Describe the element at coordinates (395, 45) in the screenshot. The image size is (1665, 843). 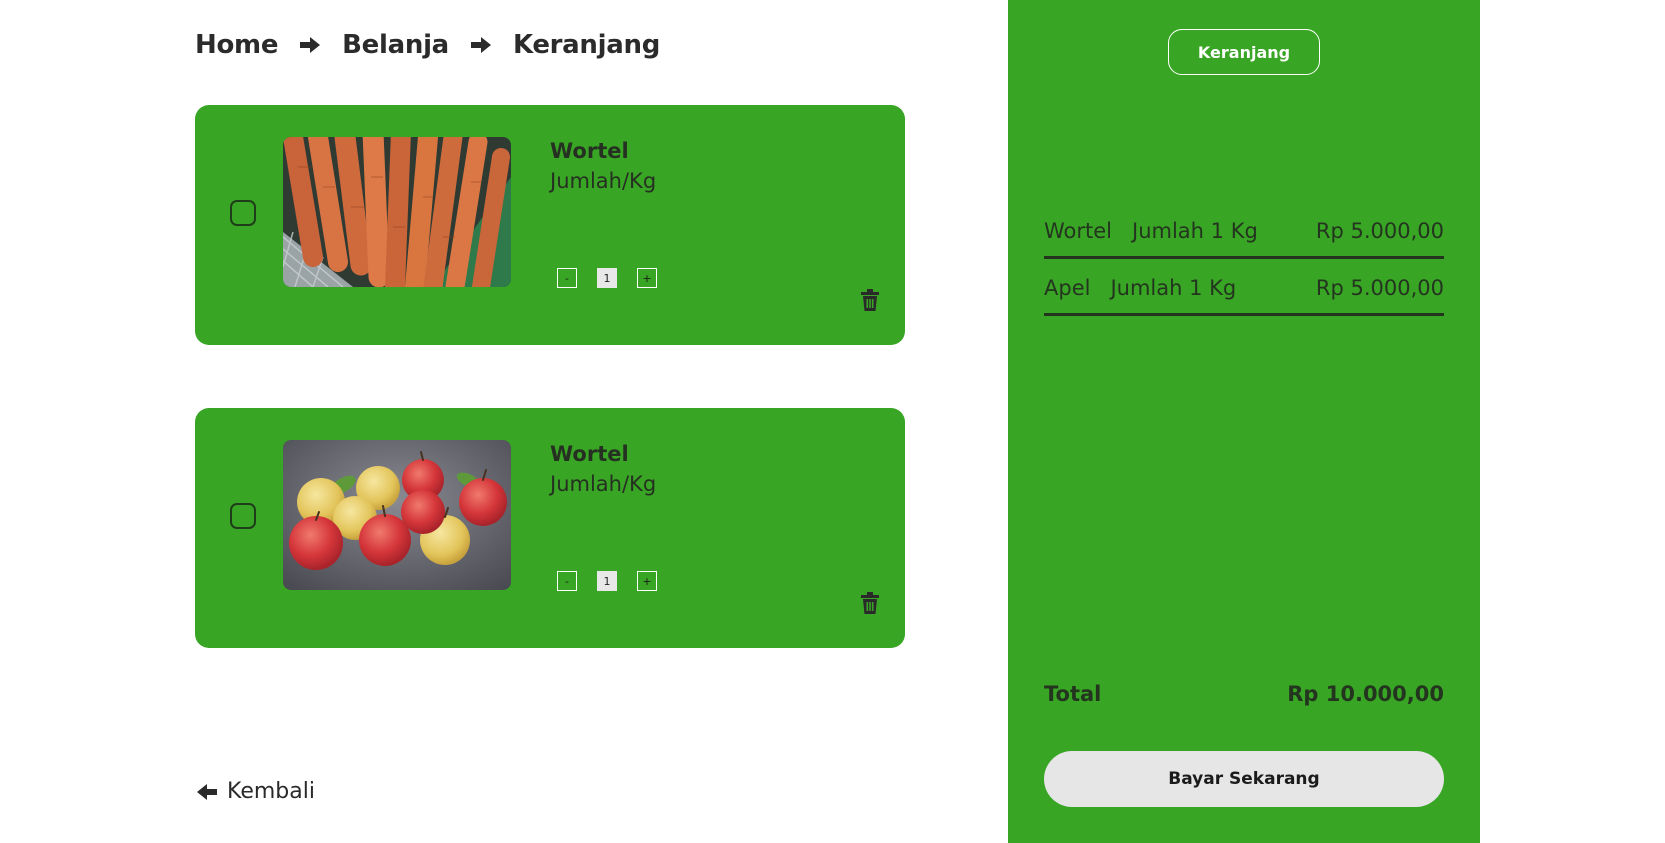
I see `breadcrumb-belanja: Belanja` at that location.